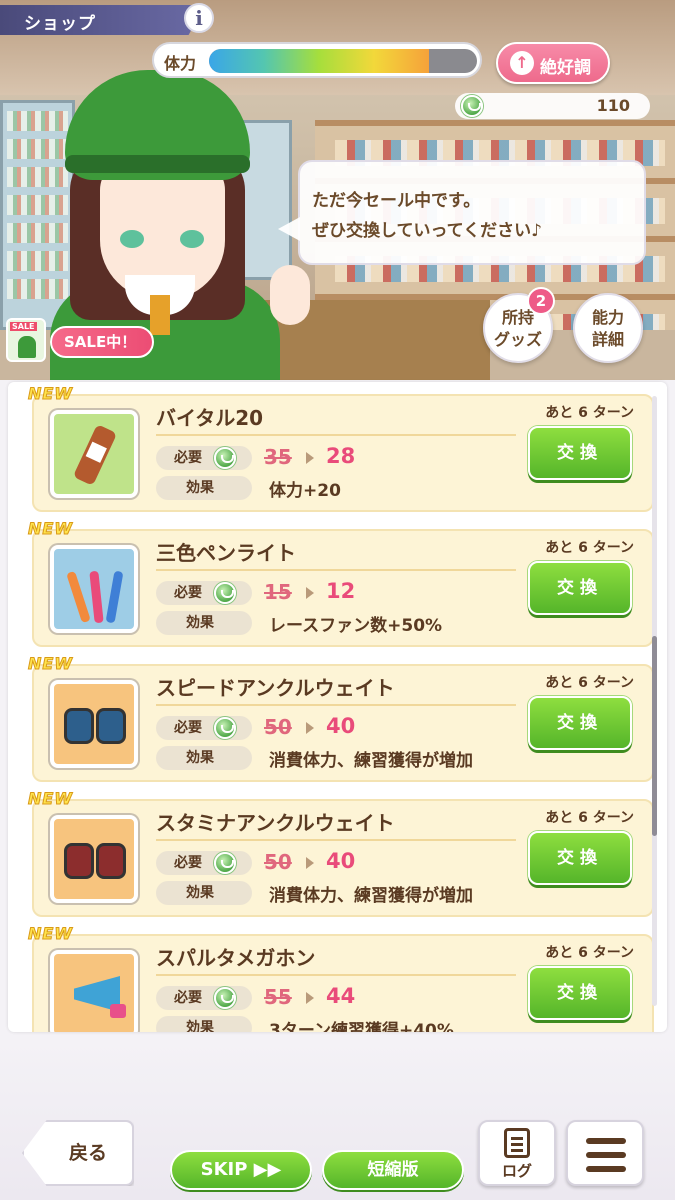 The image size is (675, 1200). What do you see at coordinates (305, 491) in the screenshot?
I see `item-effect: 体力+20` at bounding box center [305, 491].